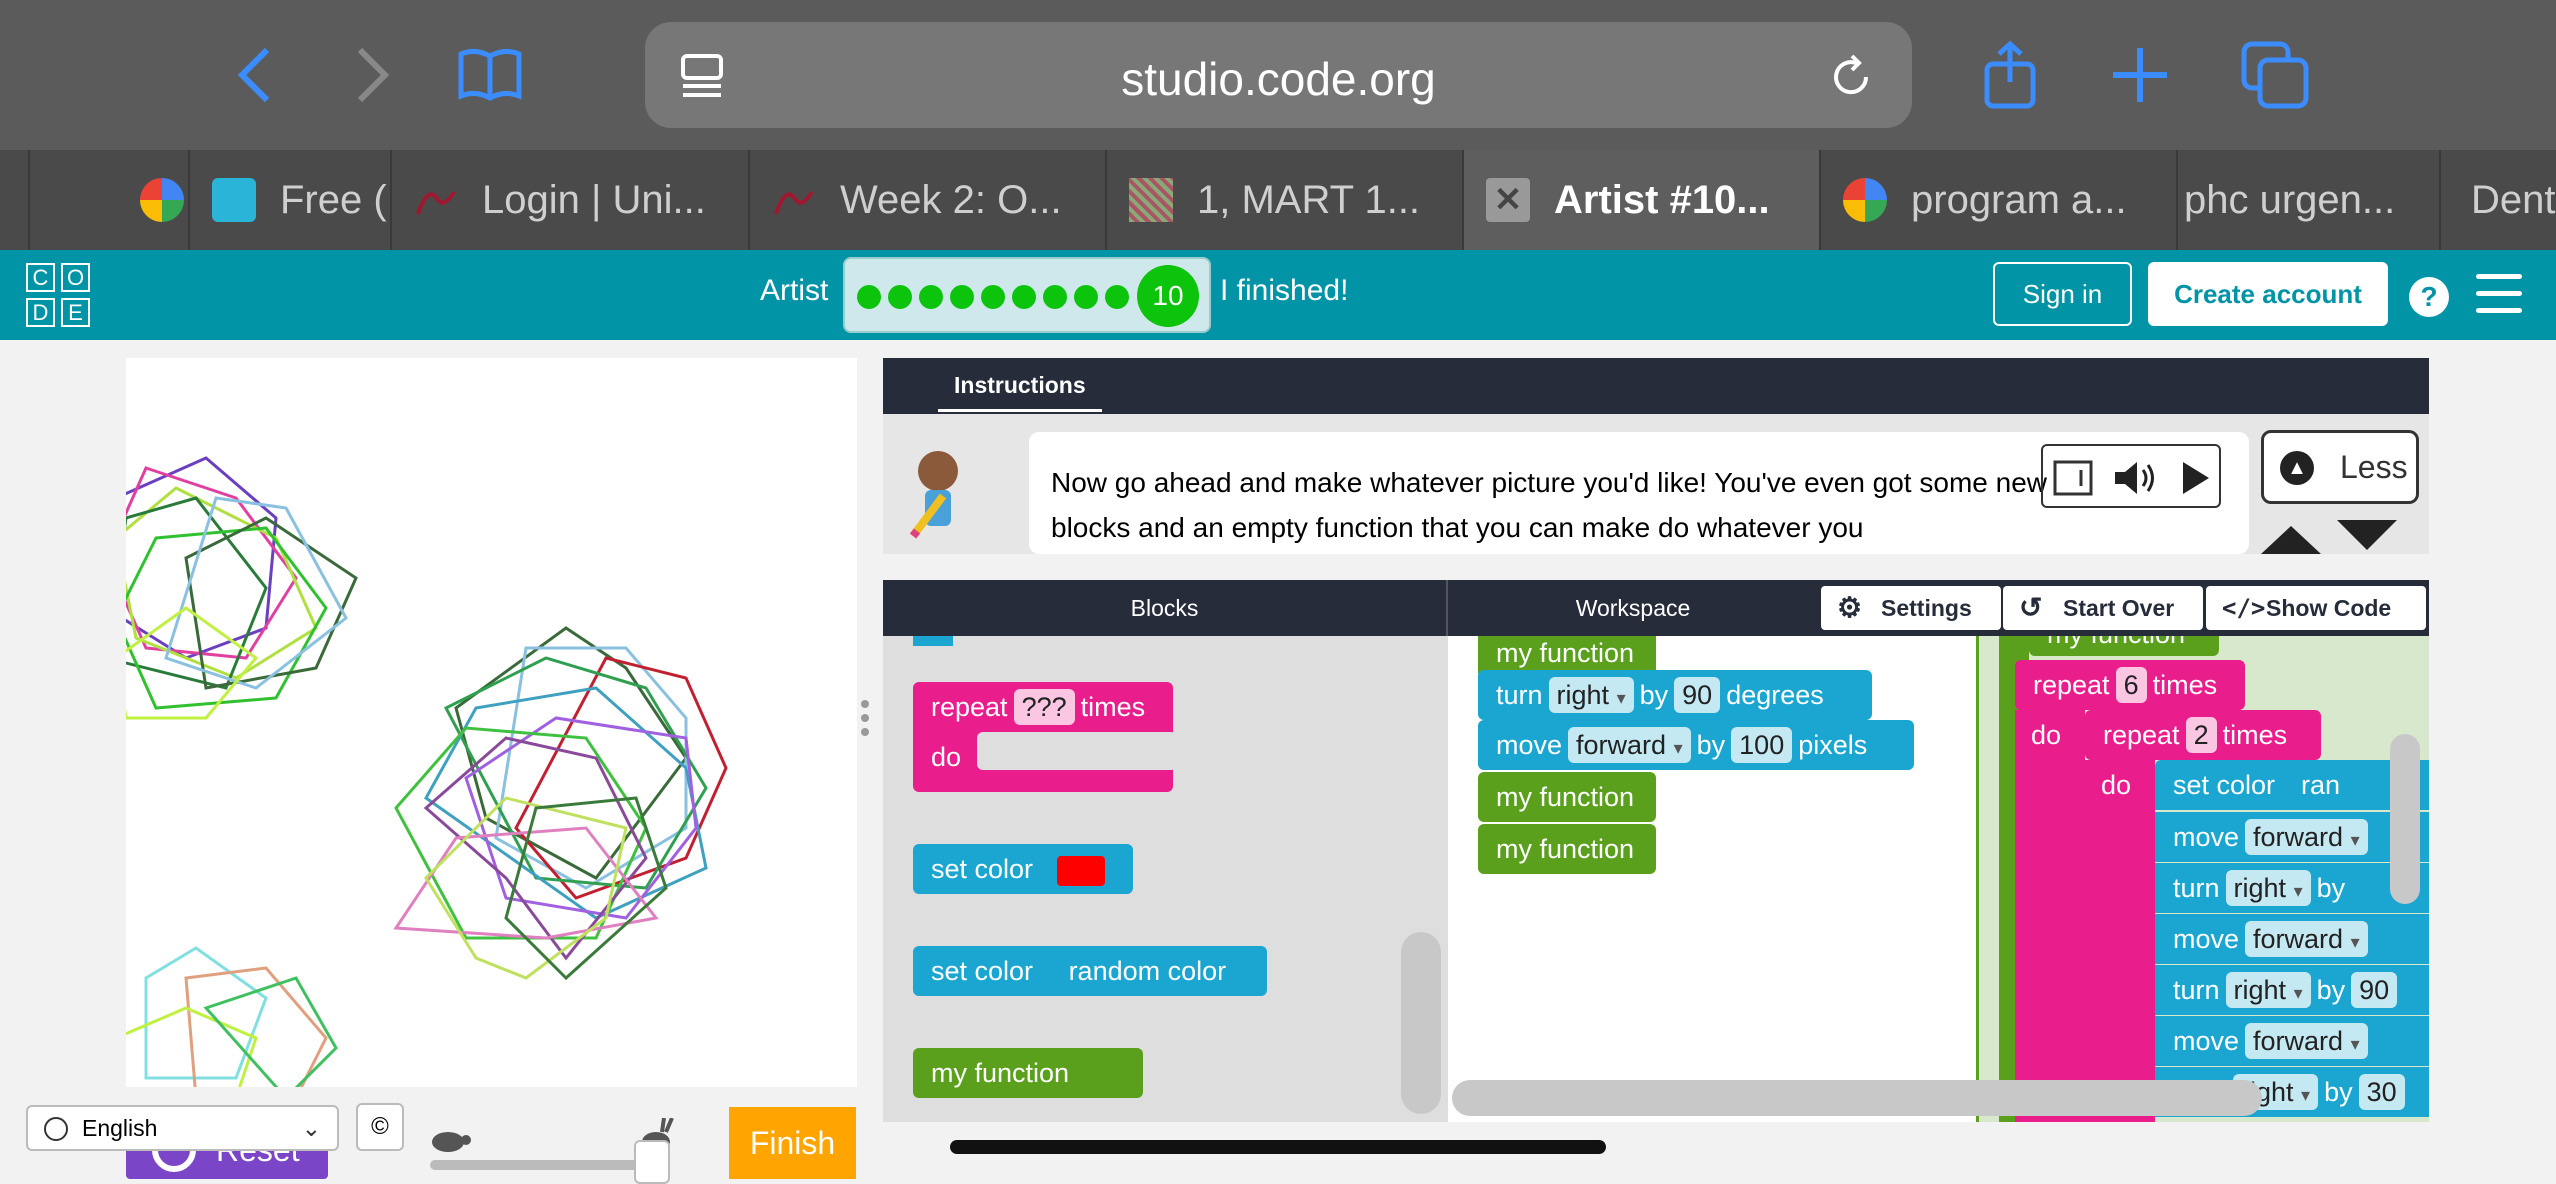  I want to click on turn-block: turn right ▾ by 90 degrees, so click(1675, 695).